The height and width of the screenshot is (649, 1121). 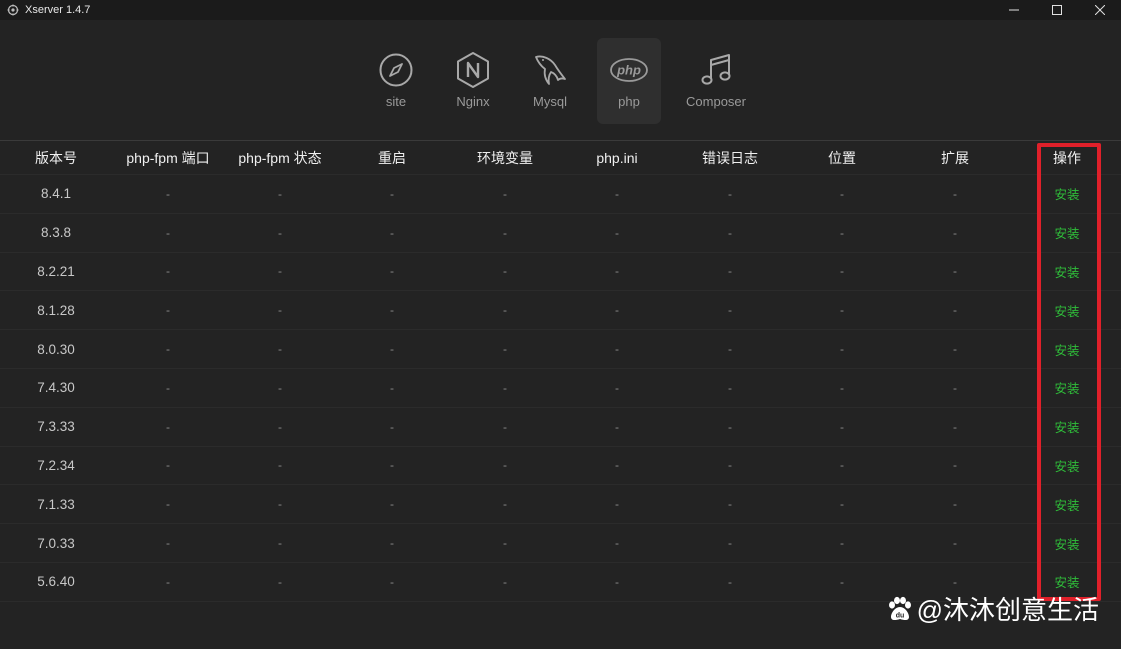 What do you see at coordinates (550, 70) in the screenshot?
I see `dolphin-icon` at bounding box center [550, 70].